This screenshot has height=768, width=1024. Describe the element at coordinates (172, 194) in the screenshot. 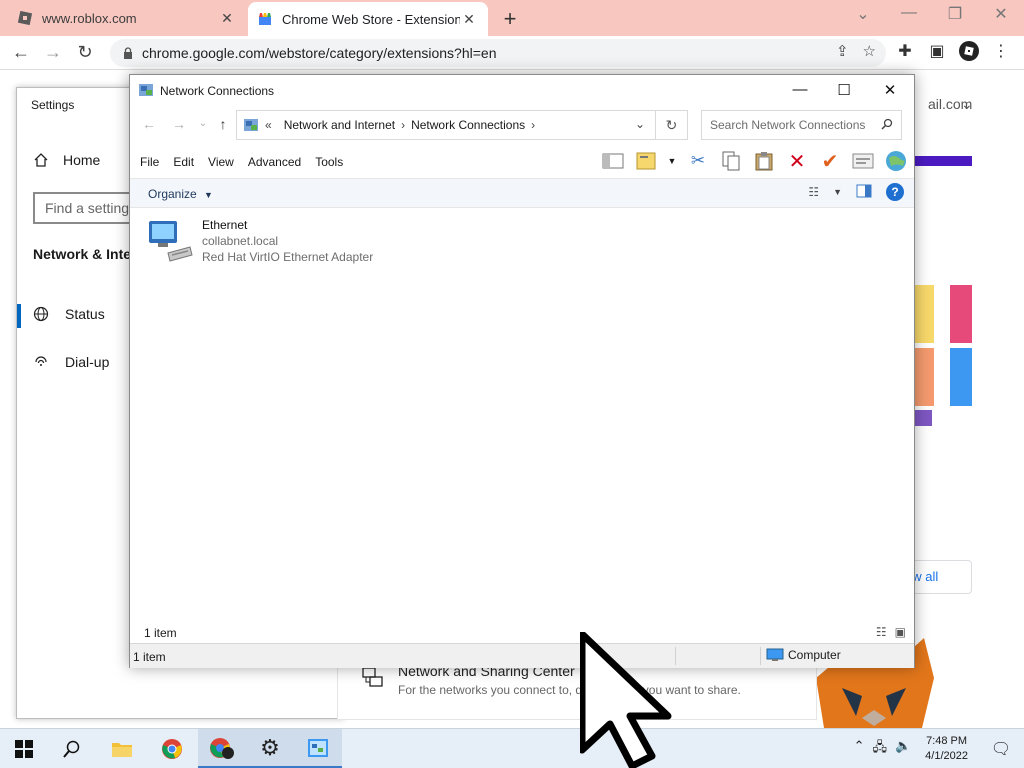

I see `organize-label: Organize` at that location.